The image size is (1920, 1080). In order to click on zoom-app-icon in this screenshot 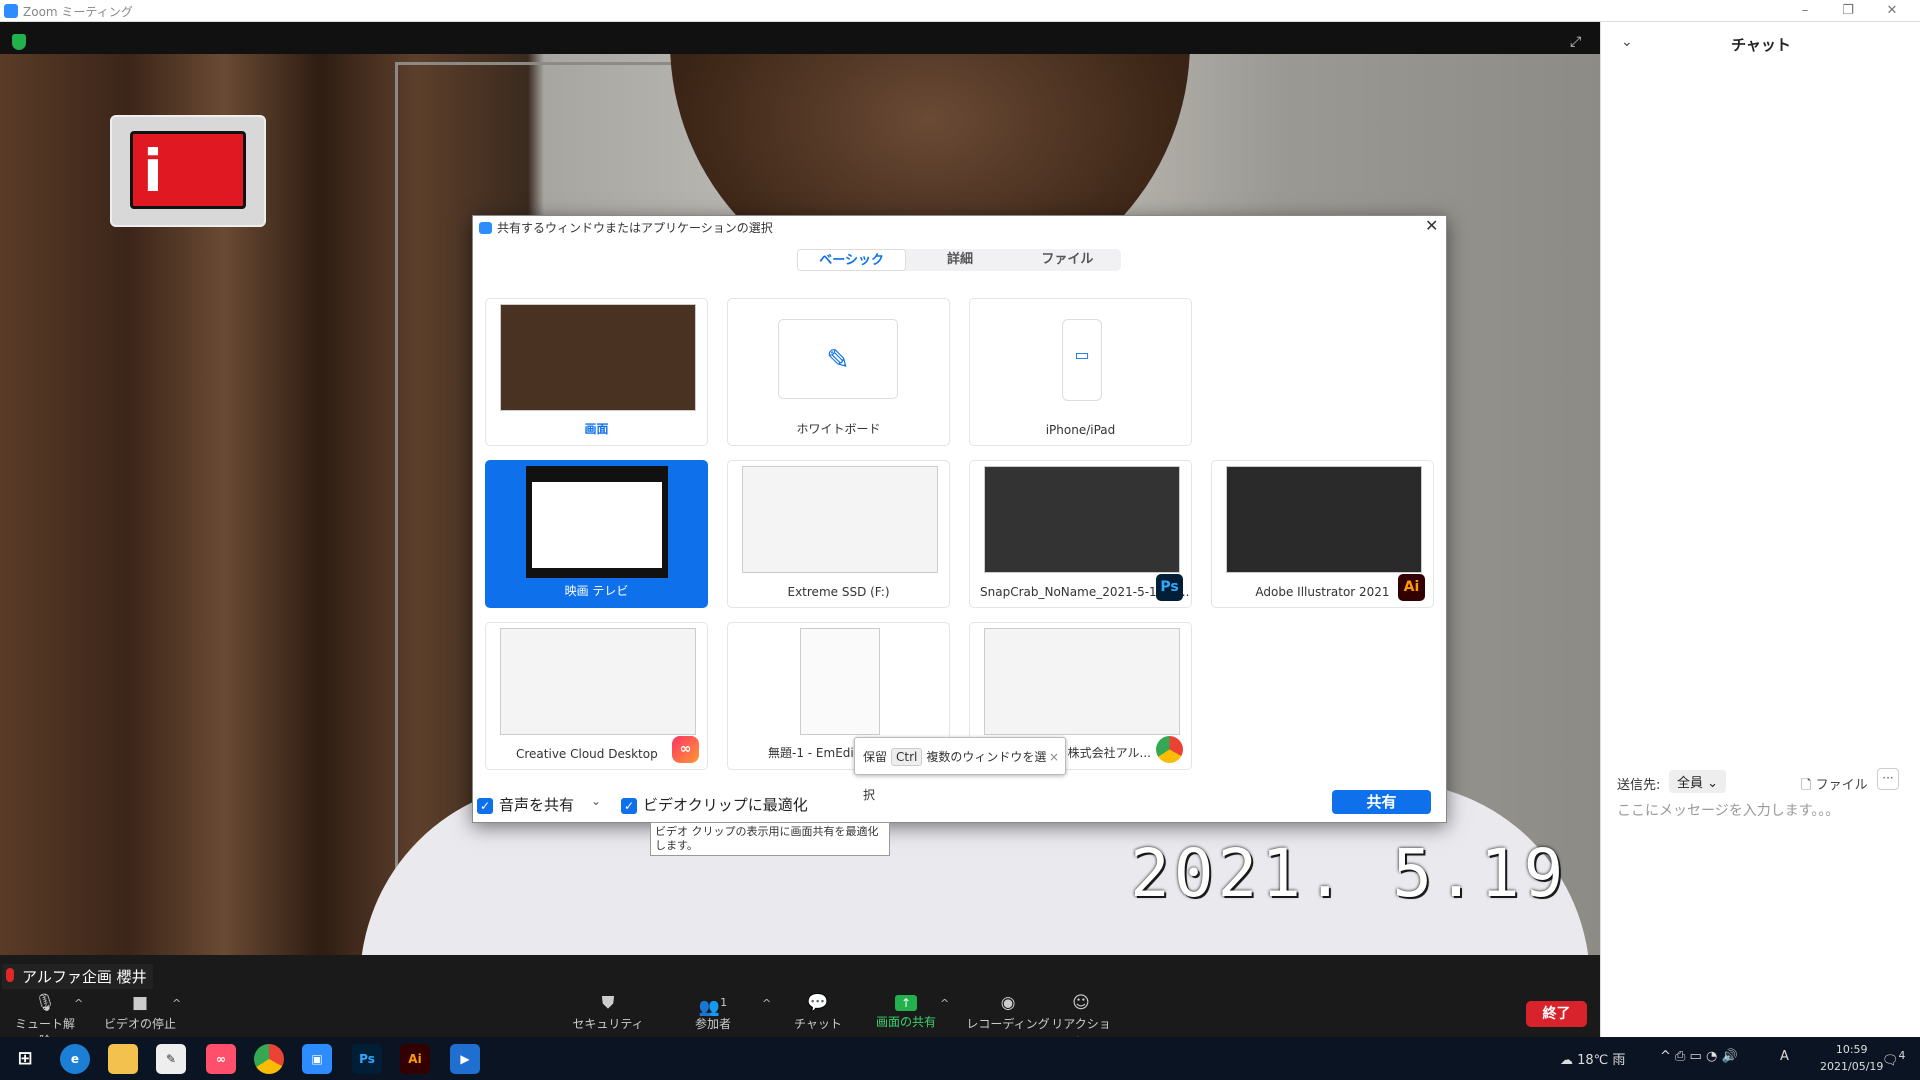, I will do `click(11, 11)`.